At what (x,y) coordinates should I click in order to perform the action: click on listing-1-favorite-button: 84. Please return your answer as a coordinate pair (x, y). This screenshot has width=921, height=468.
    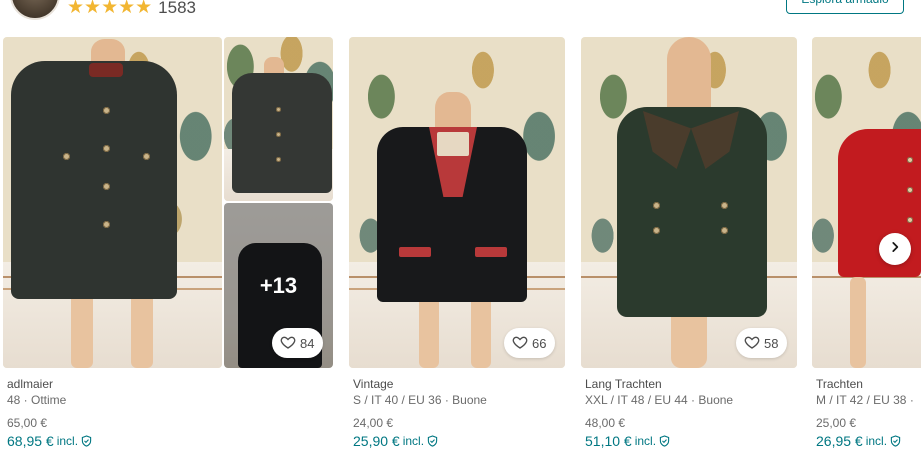
    Looking at the image, I should click on (298, 343).